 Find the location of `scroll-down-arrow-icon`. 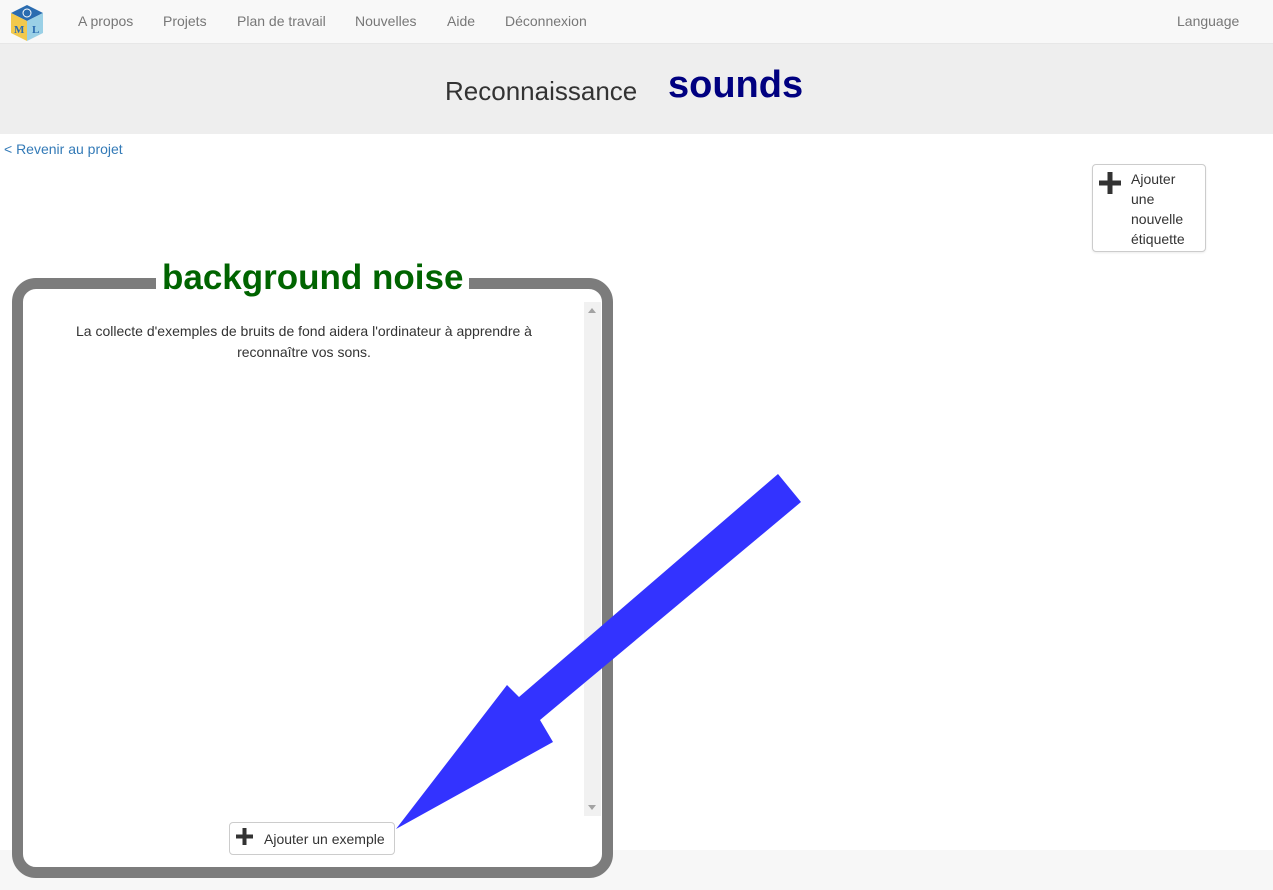

scroll-down-arrow-icon is located at coordinates (592, 807).